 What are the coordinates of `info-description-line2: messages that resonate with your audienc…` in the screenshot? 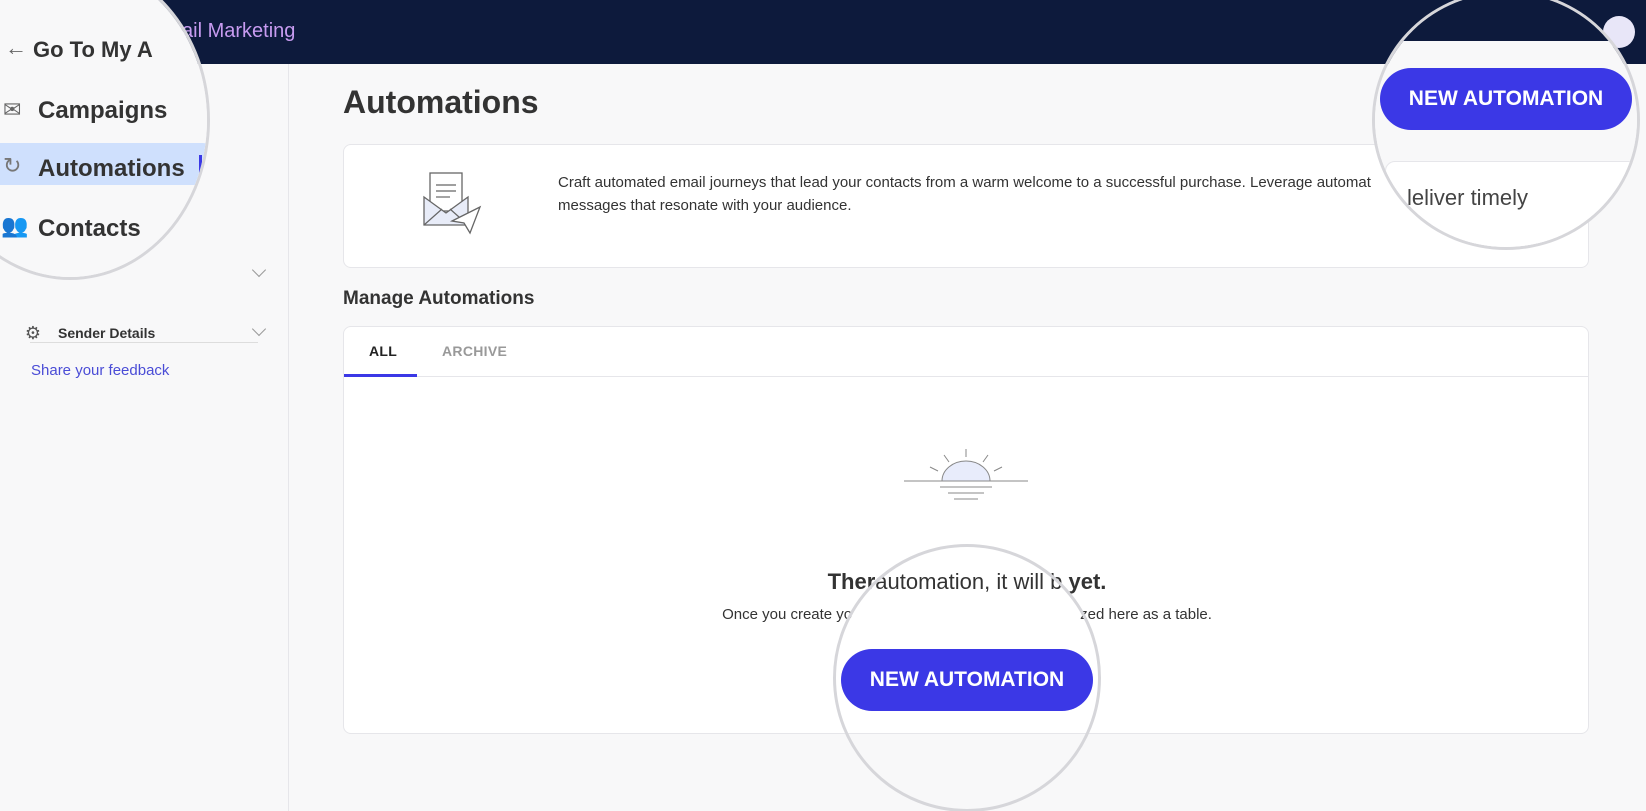 It's located at (705, 205).